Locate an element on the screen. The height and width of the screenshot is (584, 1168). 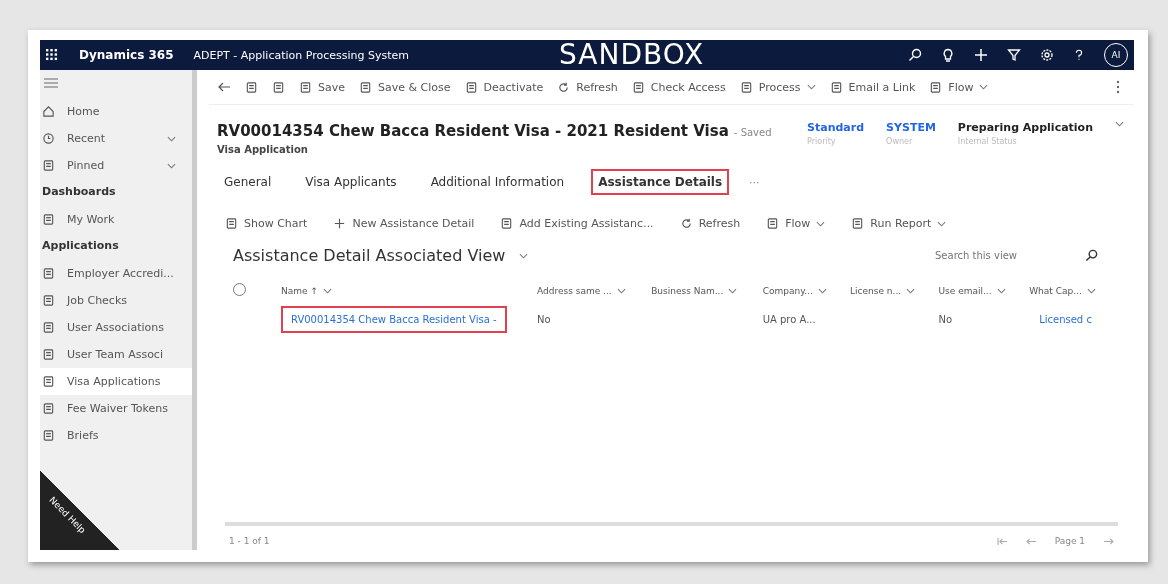
tab: Assistance Details is located at coordinates (660, 182).